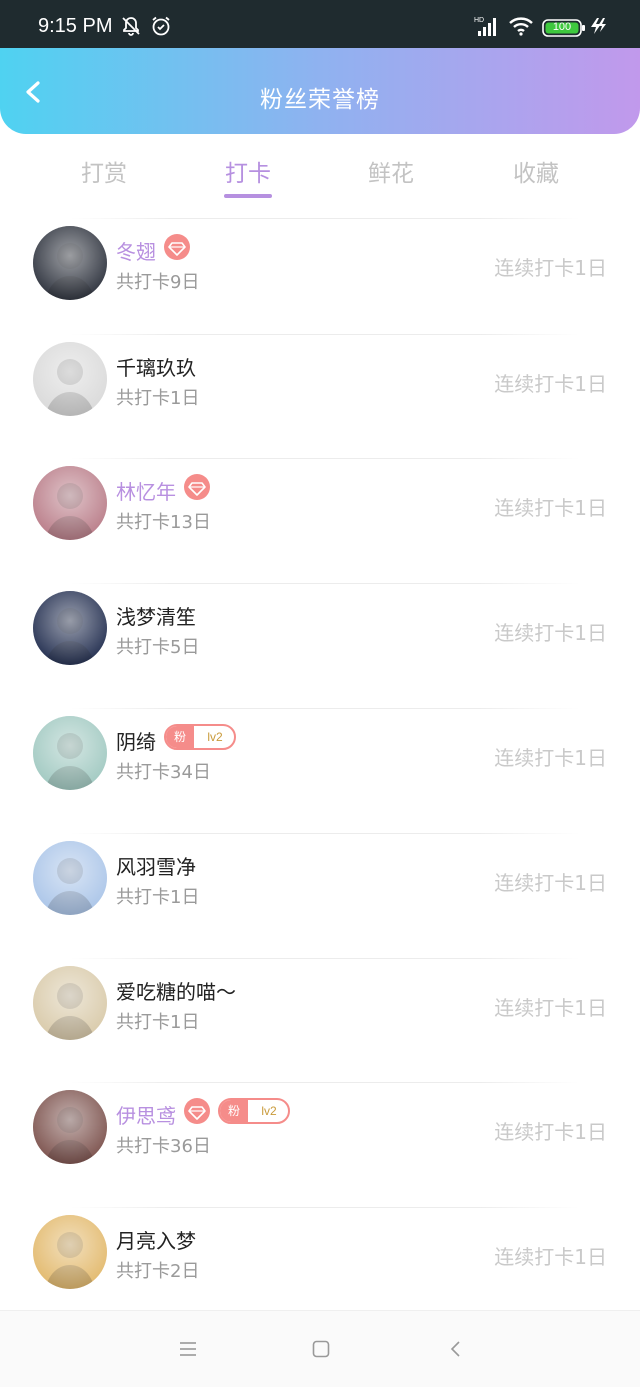  What do you see at coordinates (146, 492) in the screenshot?
I see `fan-name: 林忆年` at bounding box center [146, 492].